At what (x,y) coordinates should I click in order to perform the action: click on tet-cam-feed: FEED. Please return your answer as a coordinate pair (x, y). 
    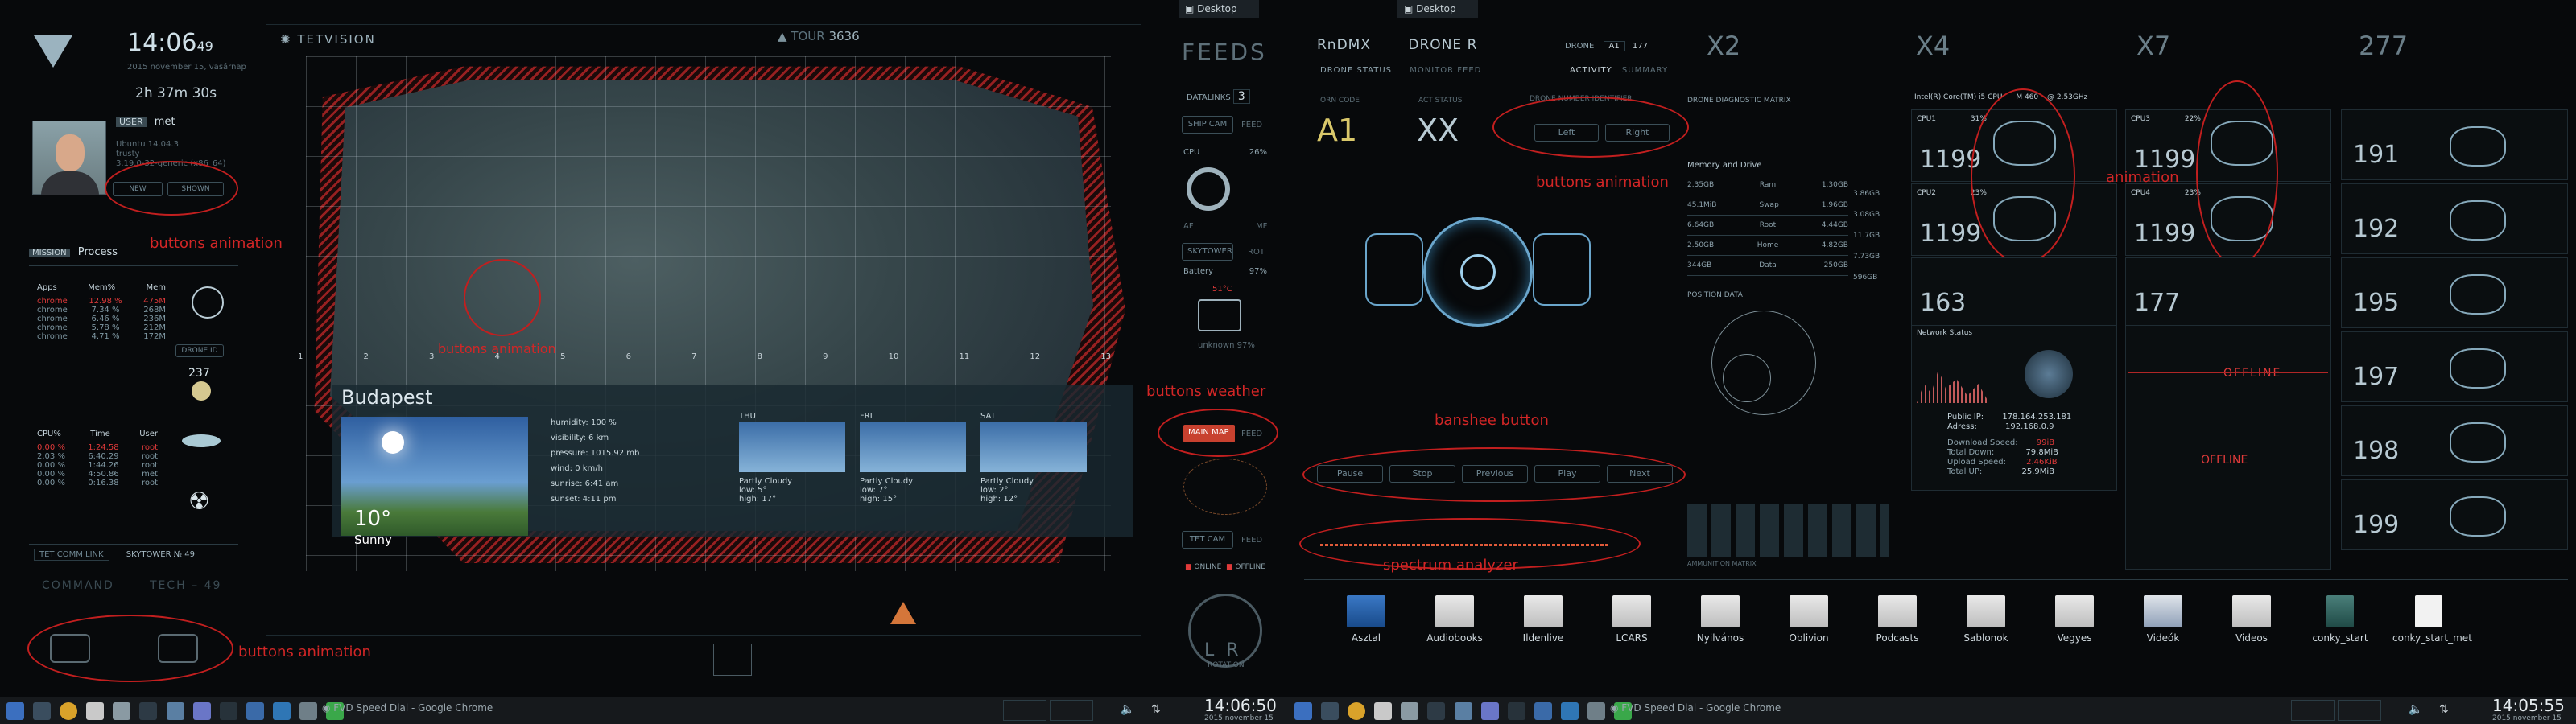
    Looking at the image, I should click on (1252, 540).